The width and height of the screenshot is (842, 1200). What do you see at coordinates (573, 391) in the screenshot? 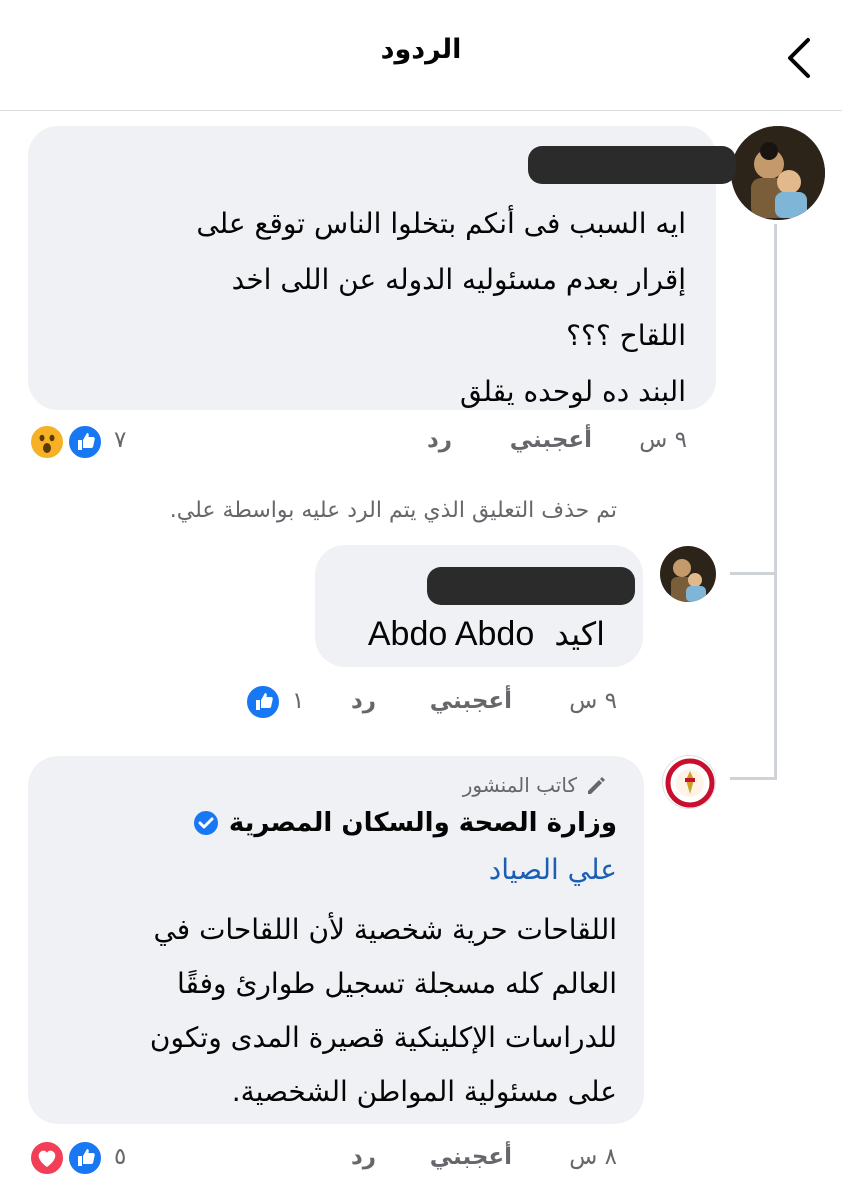
I see `comment-text-line: البند ده لوحده يقلق` at bounding box center [573, 391].